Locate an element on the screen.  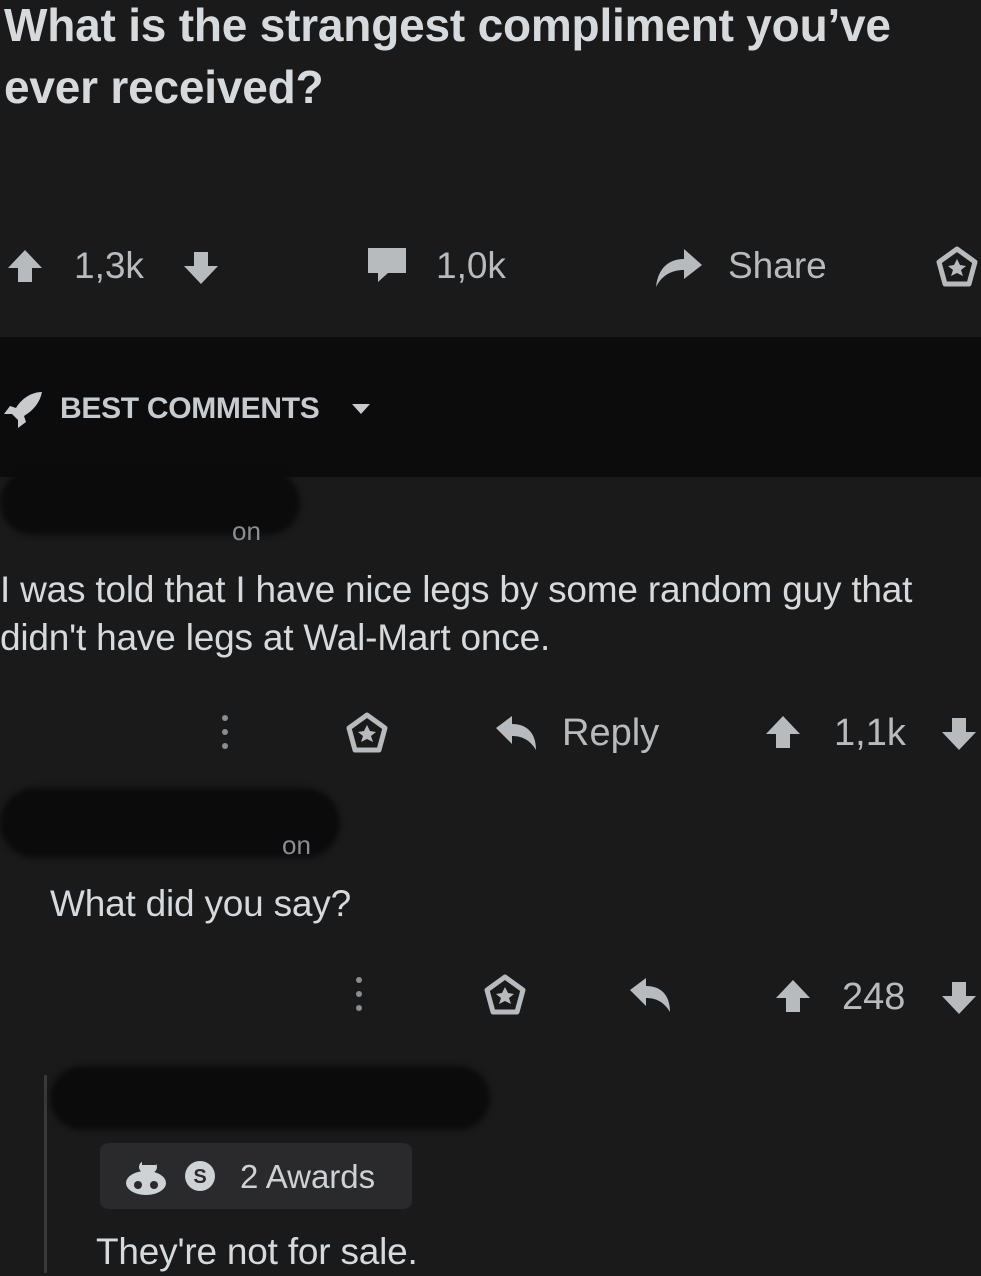
post-share-button is located at coordinates (678, 266).